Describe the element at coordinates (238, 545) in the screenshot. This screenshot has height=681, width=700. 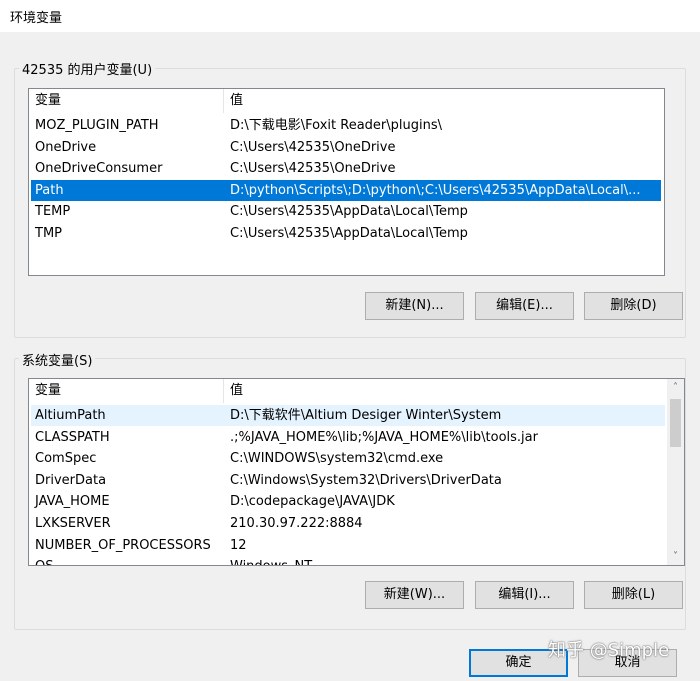
I see `system-var-row-value: 12` at that location.